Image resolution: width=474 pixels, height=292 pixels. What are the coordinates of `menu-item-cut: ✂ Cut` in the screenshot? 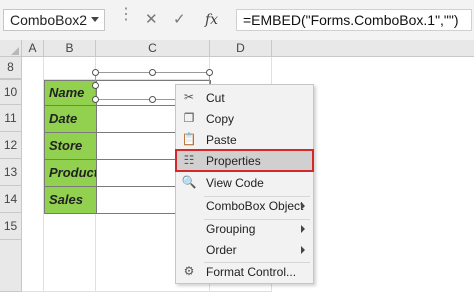 It's located at (244, 97).